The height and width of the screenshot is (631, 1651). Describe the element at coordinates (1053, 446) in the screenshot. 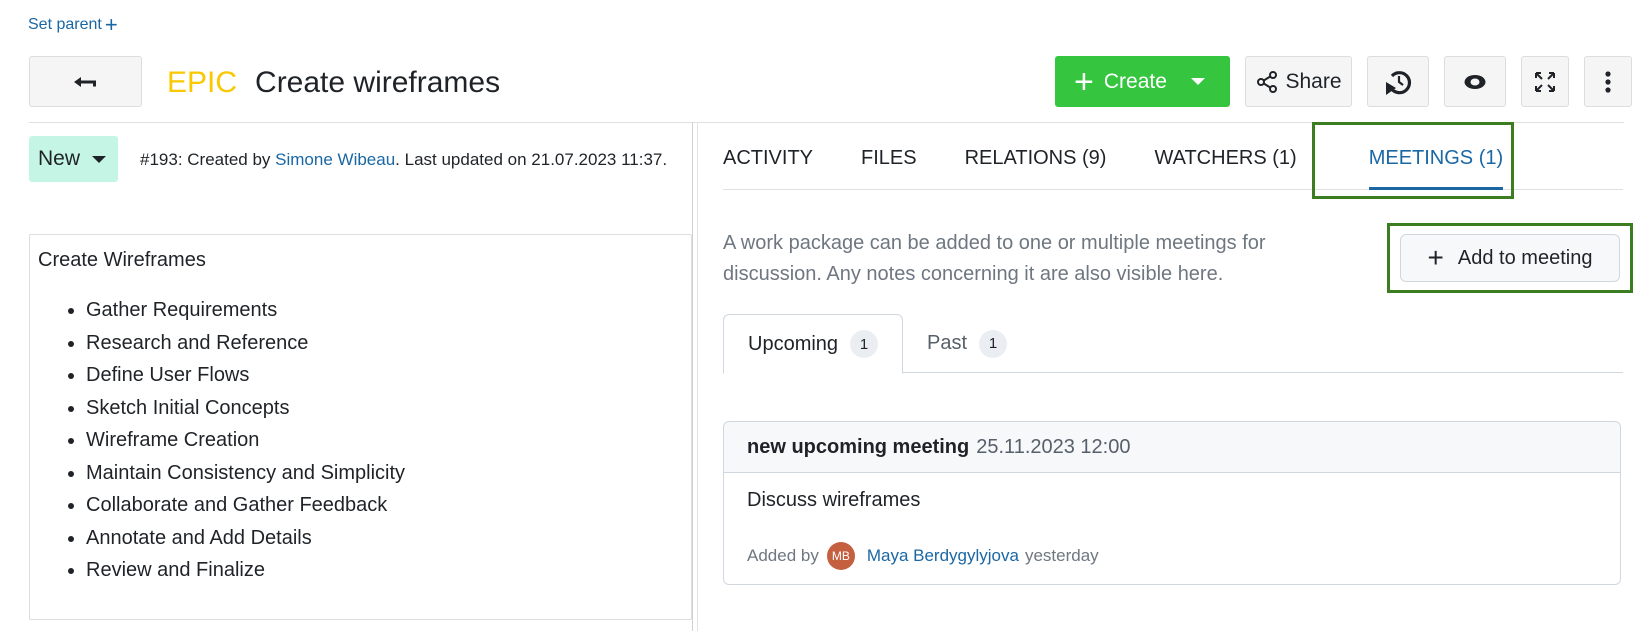

I see `meeting-datetime: 25.11.2023 12:00` at that location.